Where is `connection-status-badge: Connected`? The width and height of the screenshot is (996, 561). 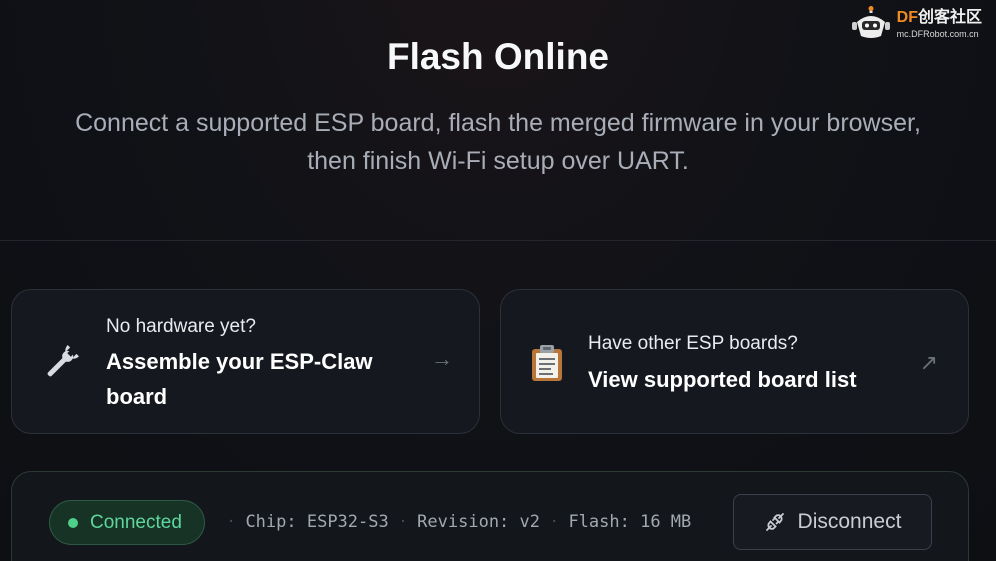
connection-status-badge: Connected is located at coordinates (127, 522).